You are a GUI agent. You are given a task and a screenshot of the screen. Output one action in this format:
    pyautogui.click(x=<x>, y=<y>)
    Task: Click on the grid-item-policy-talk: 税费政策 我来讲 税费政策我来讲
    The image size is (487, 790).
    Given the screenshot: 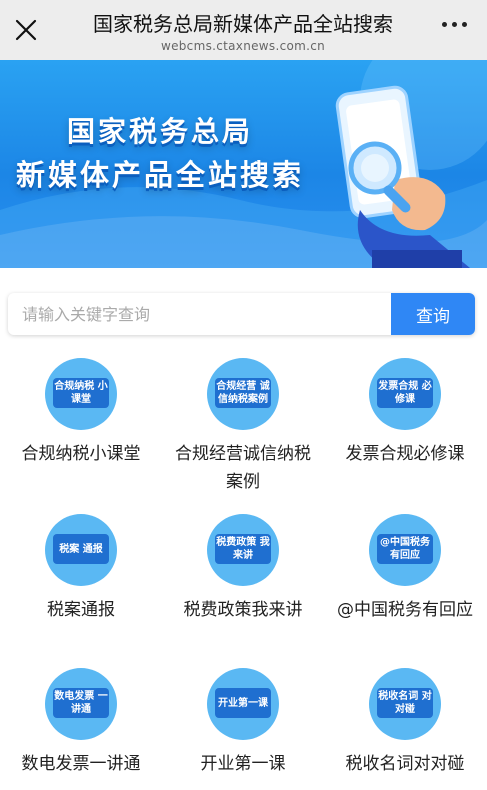 What is the action you would take?
    pyautogui.click(x=243, y=569)
    